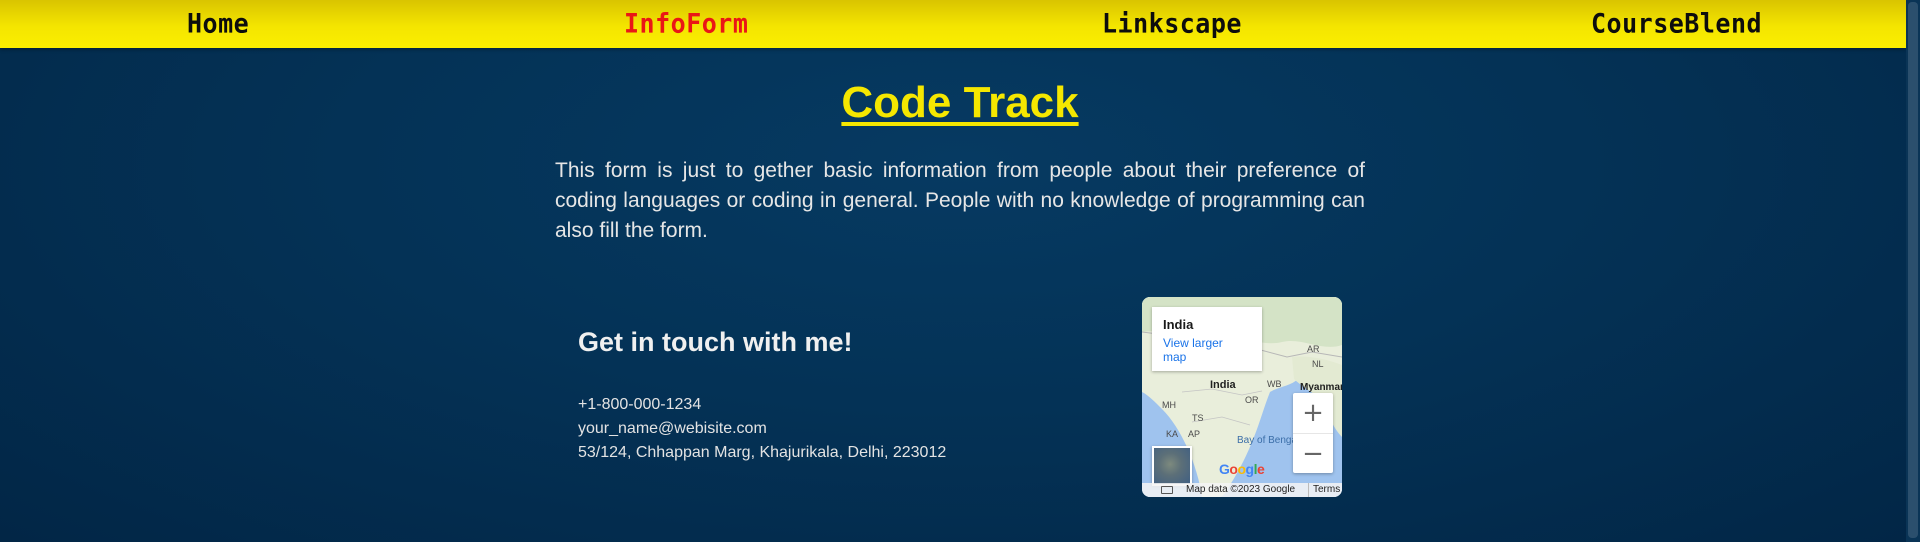 This screenshot has width=1920, height=542. What do you see at coordinates (1167, 490) in the screenshot?
I see `keyboard-icon` at bounding box center [1167, 490].